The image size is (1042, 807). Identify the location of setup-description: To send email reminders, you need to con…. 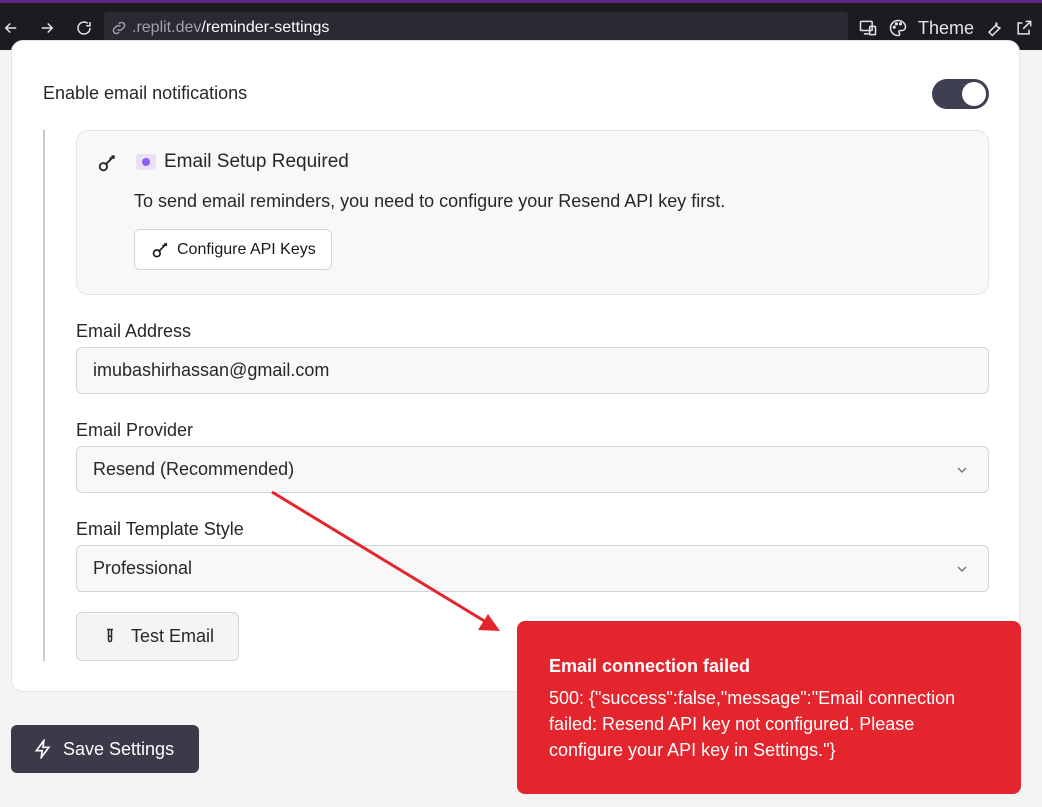
(430, 201).